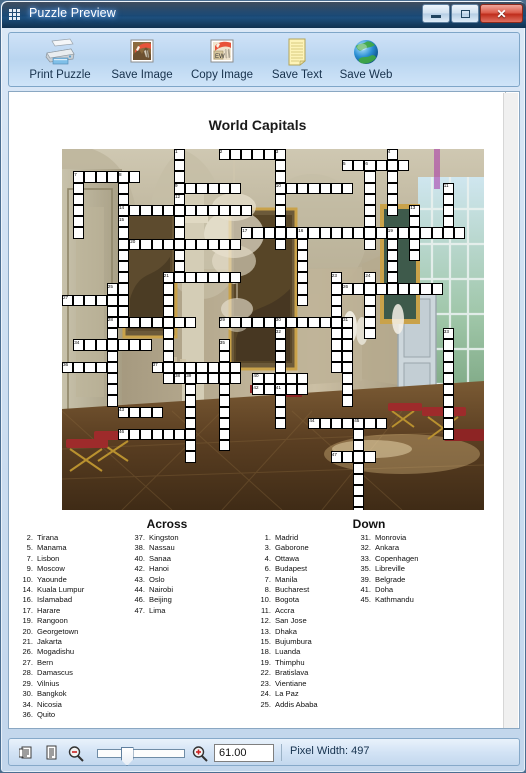 The width and height of the screenshot is (526, 773). Describe the element at coordinates (76, 756) in the screenshot. I see `zoom-out-icon` at that location.